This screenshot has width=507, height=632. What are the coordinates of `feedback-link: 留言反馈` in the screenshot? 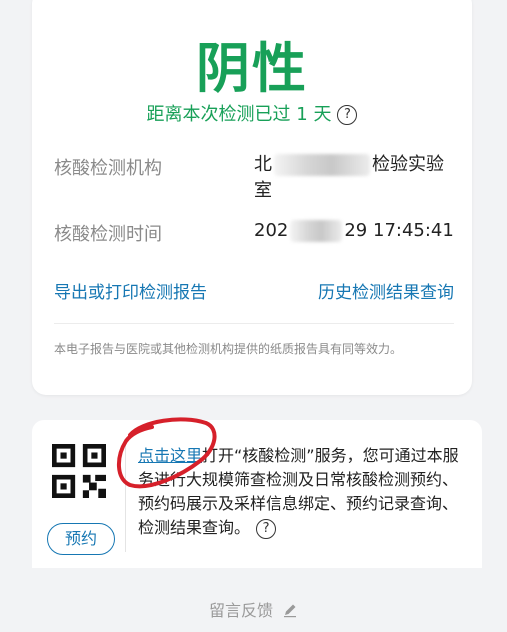 It's located at (253, 609).